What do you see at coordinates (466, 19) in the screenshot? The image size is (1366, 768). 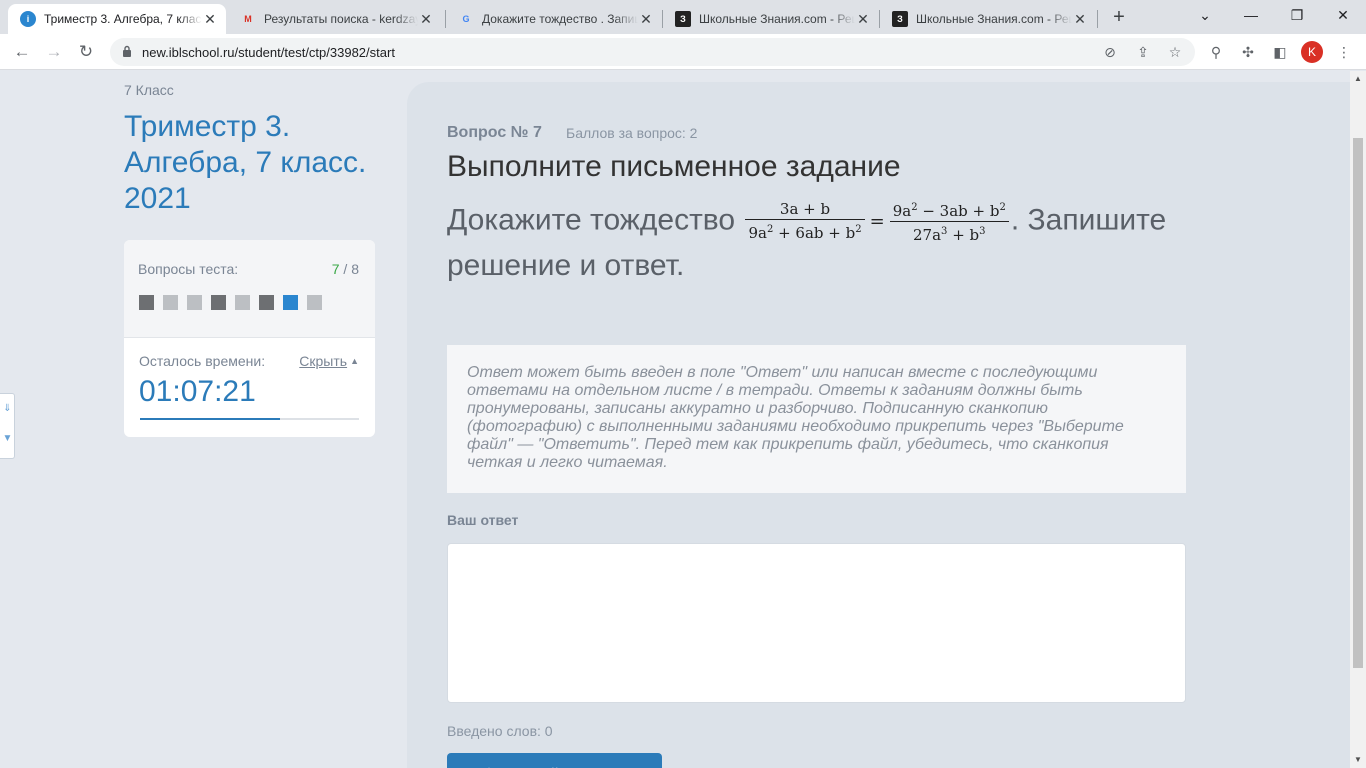 I see `google-icon: G` at bounding box center [466, 19].